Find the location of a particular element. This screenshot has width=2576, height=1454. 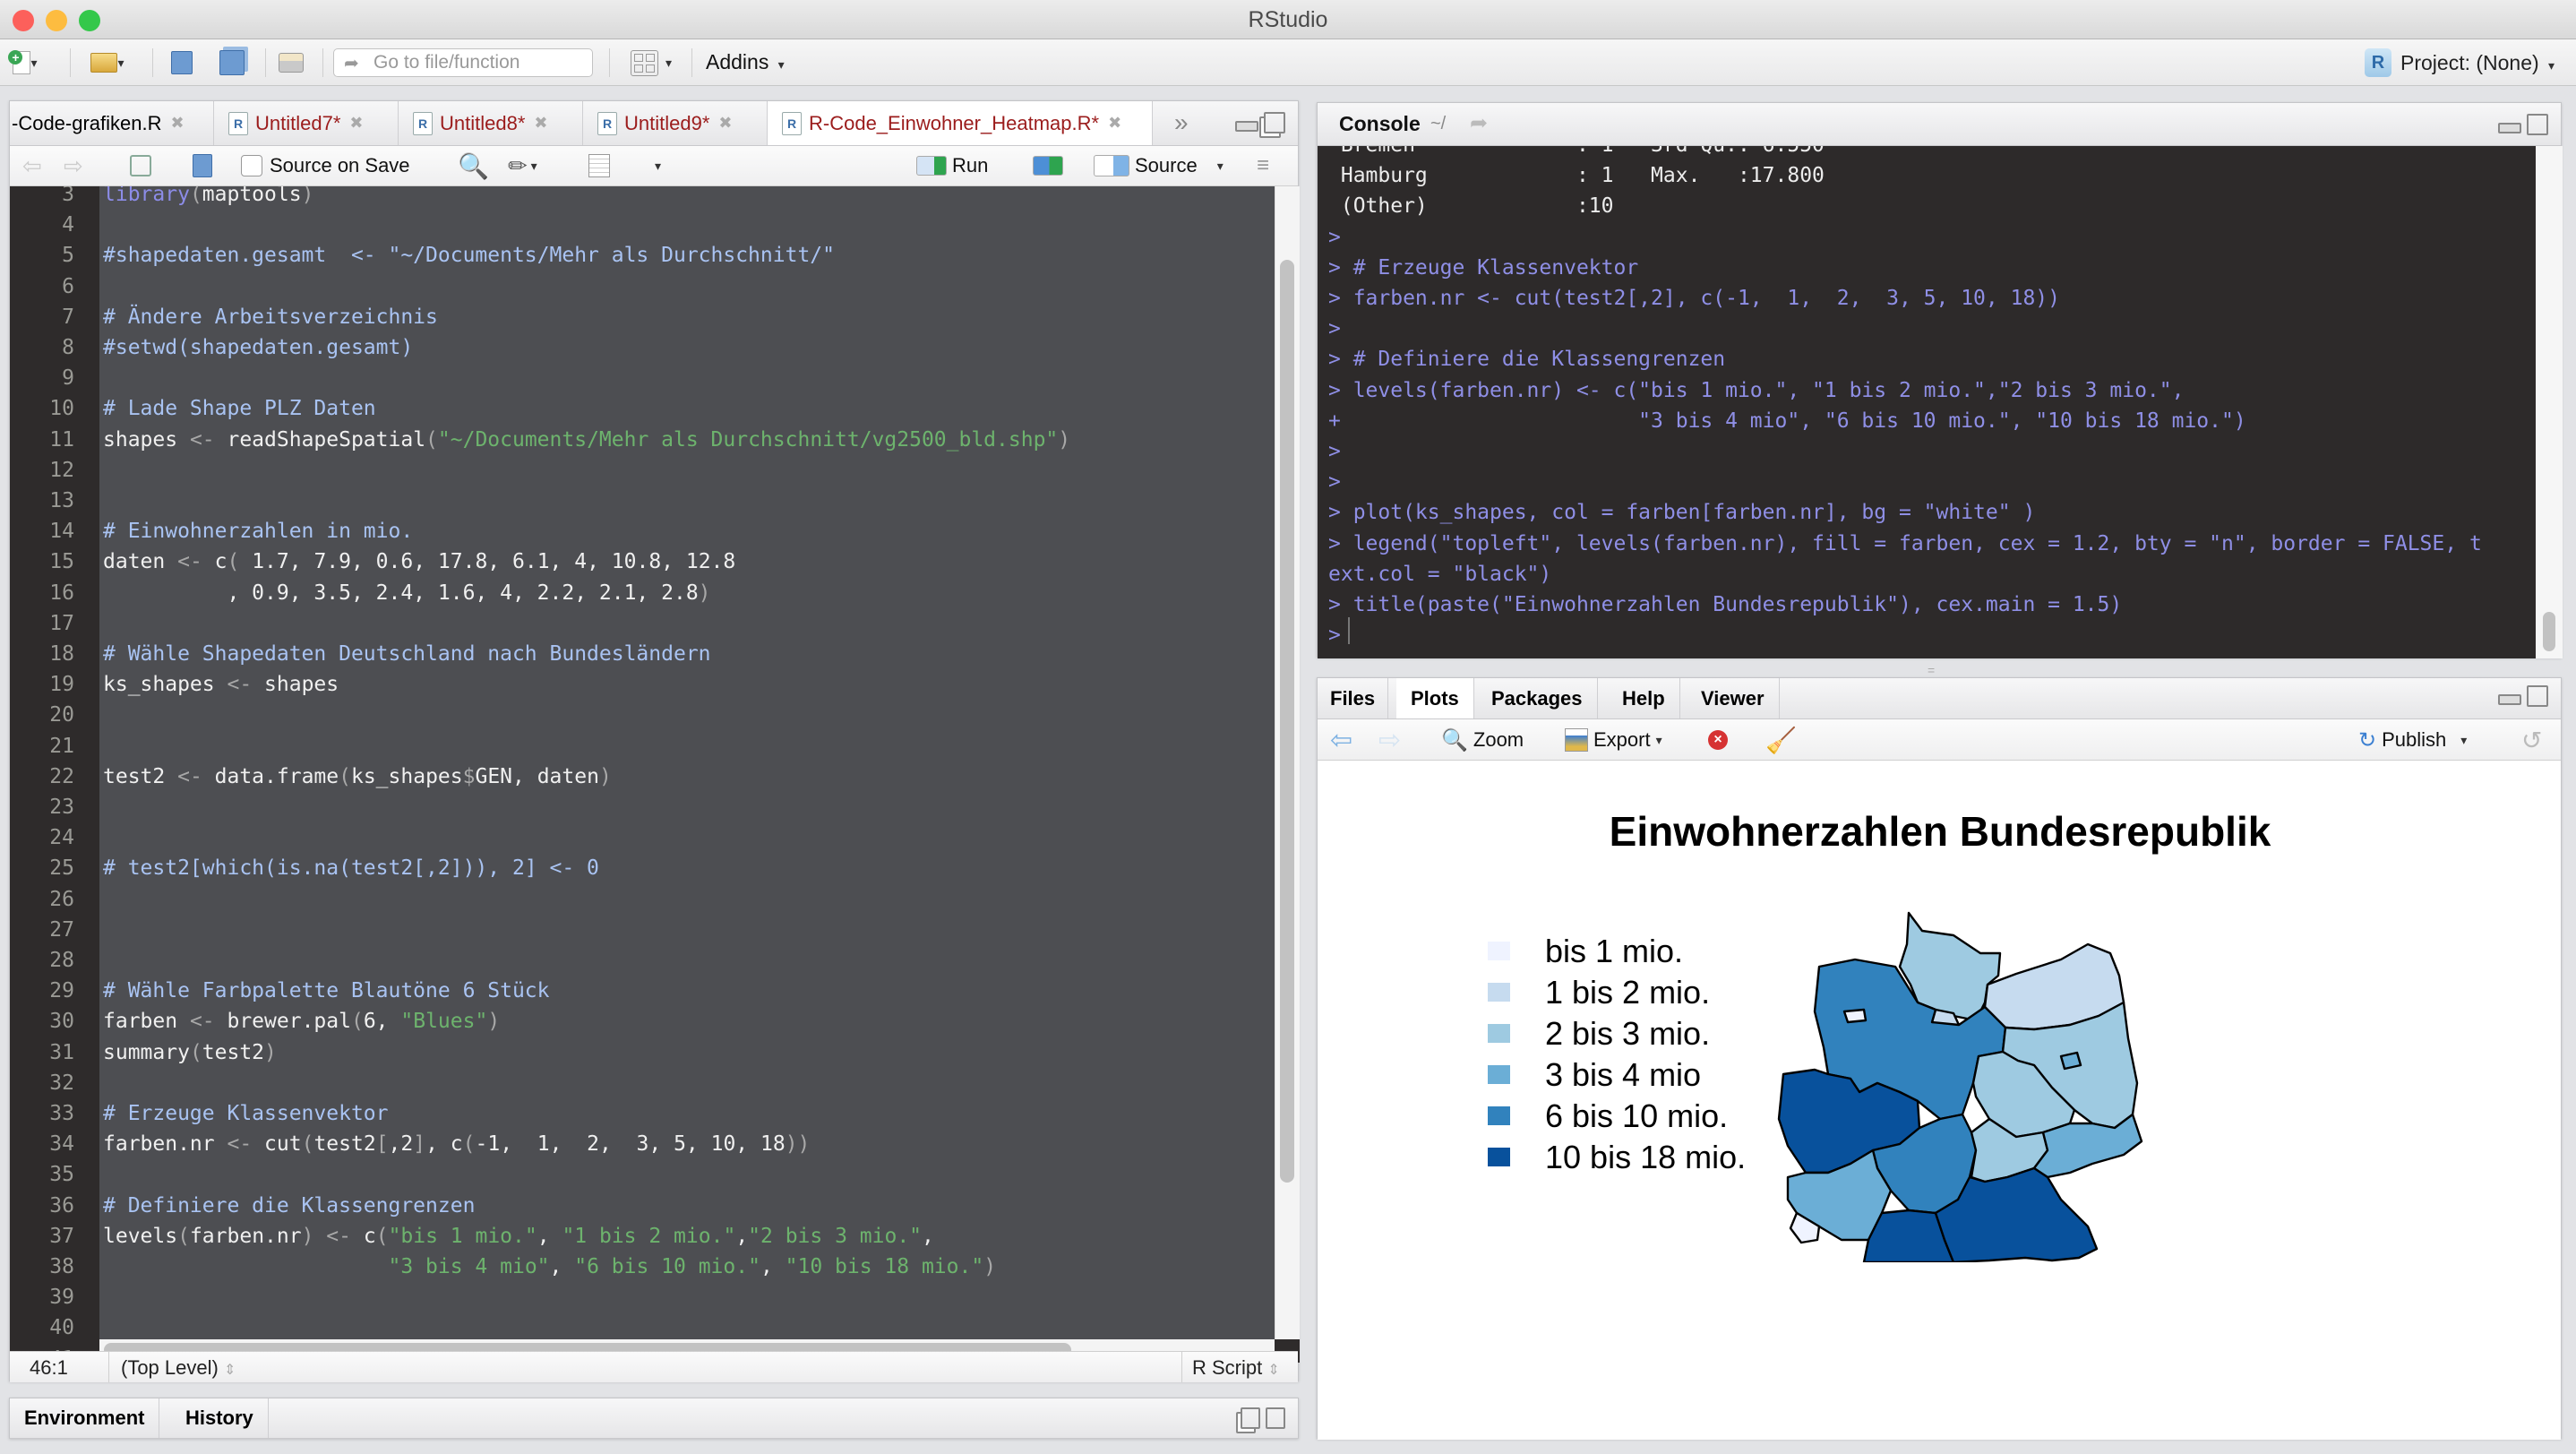

tab-label: R-Code_Einwohner_Heatmap.R* is located at coordinates (954, 122).